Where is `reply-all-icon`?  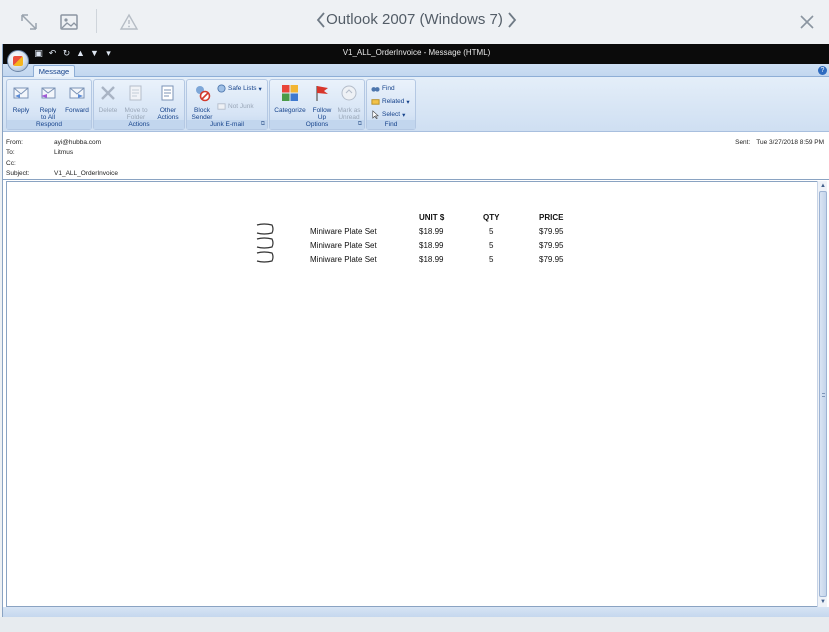
reply-all-icon is located at coordinates (48, 93).